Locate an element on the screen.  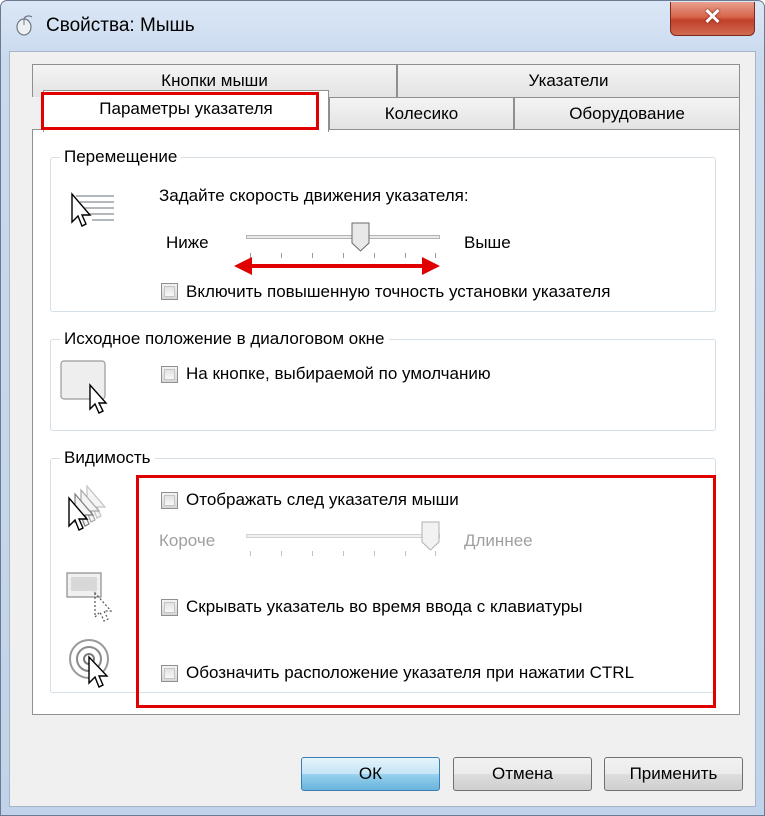
ctrl-locate-icon is located at coordinates (89, 663).